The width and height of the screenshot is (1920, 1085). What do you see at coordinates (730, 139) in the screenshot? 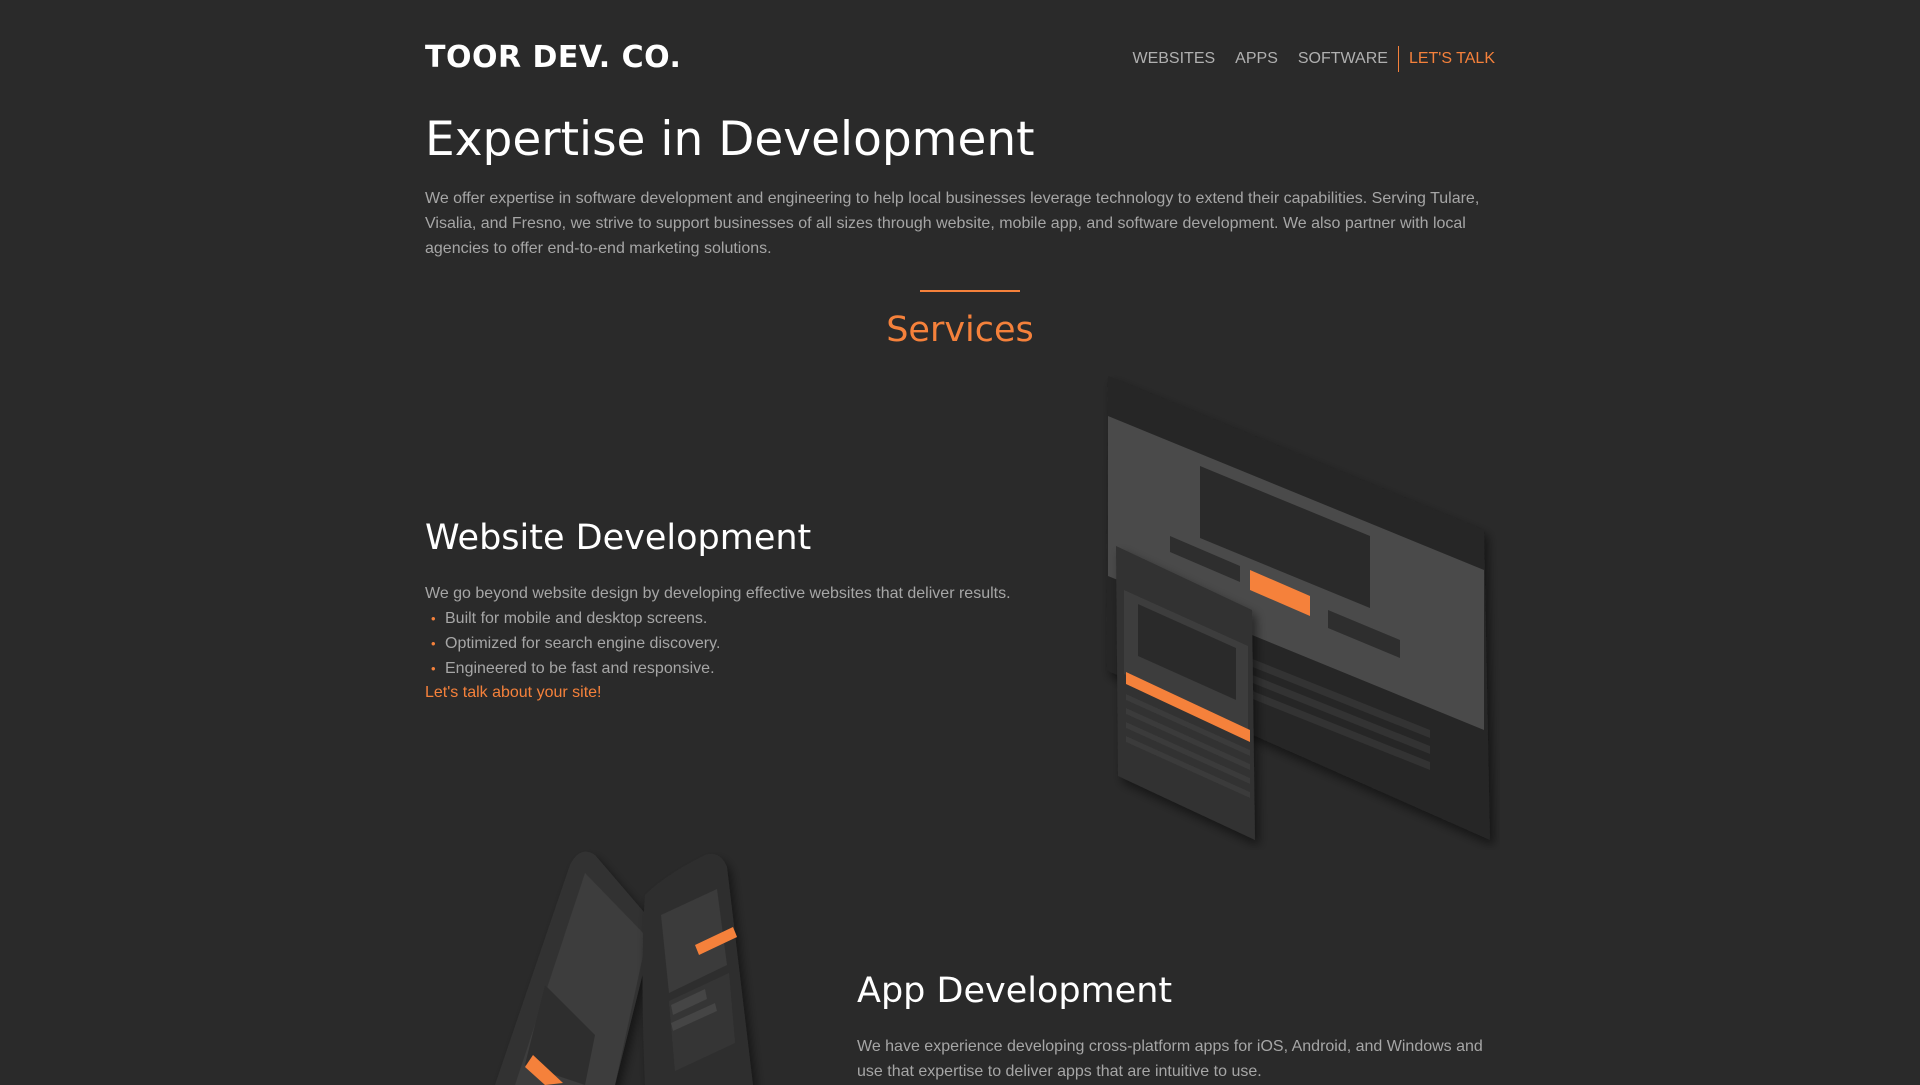
I see `page-title: Expertise in Development` at bounding box center [730, 139].